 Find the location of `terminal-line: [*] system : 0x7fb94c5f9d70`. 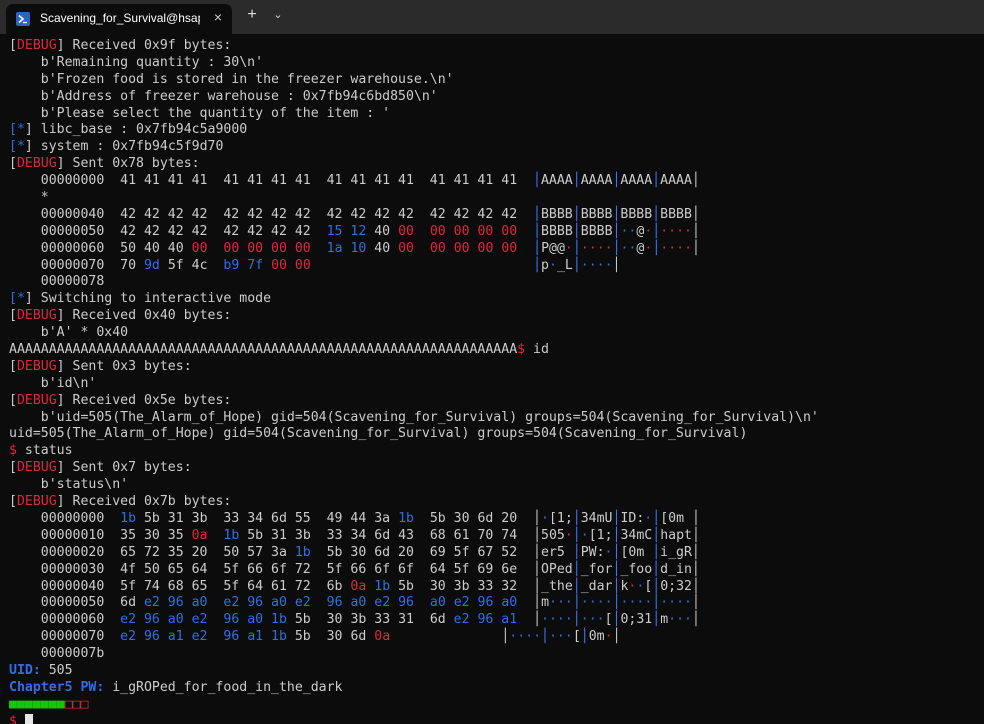

terminal-line: [*] system : 0x7fb94c5f9d70 is located at coordinates (495, 147).